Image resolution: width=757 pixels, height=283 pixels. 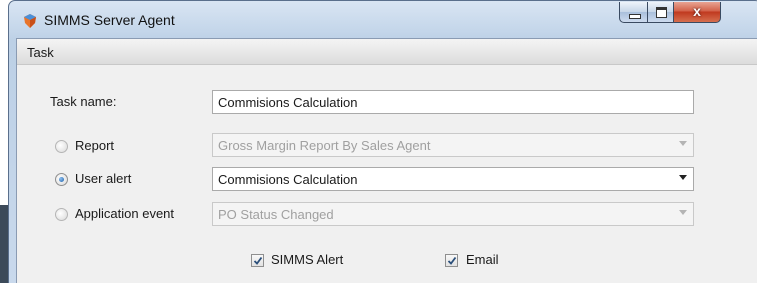 What do you see at coordinates (383, 19) in the screenshot?
I see `title-bar: SIMMS Server Agent x` at bounding box center [383, 19].